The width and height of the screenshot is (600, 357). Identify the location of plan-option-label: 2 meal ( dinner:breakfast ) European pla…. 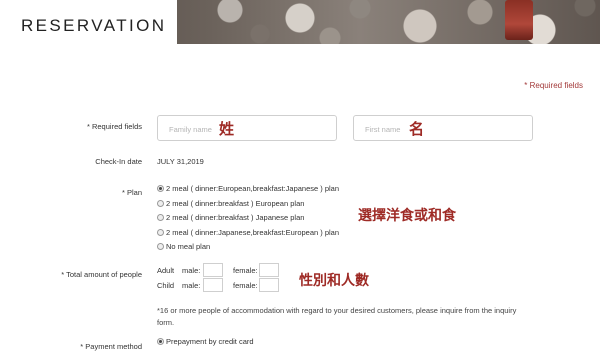
(235, 203).